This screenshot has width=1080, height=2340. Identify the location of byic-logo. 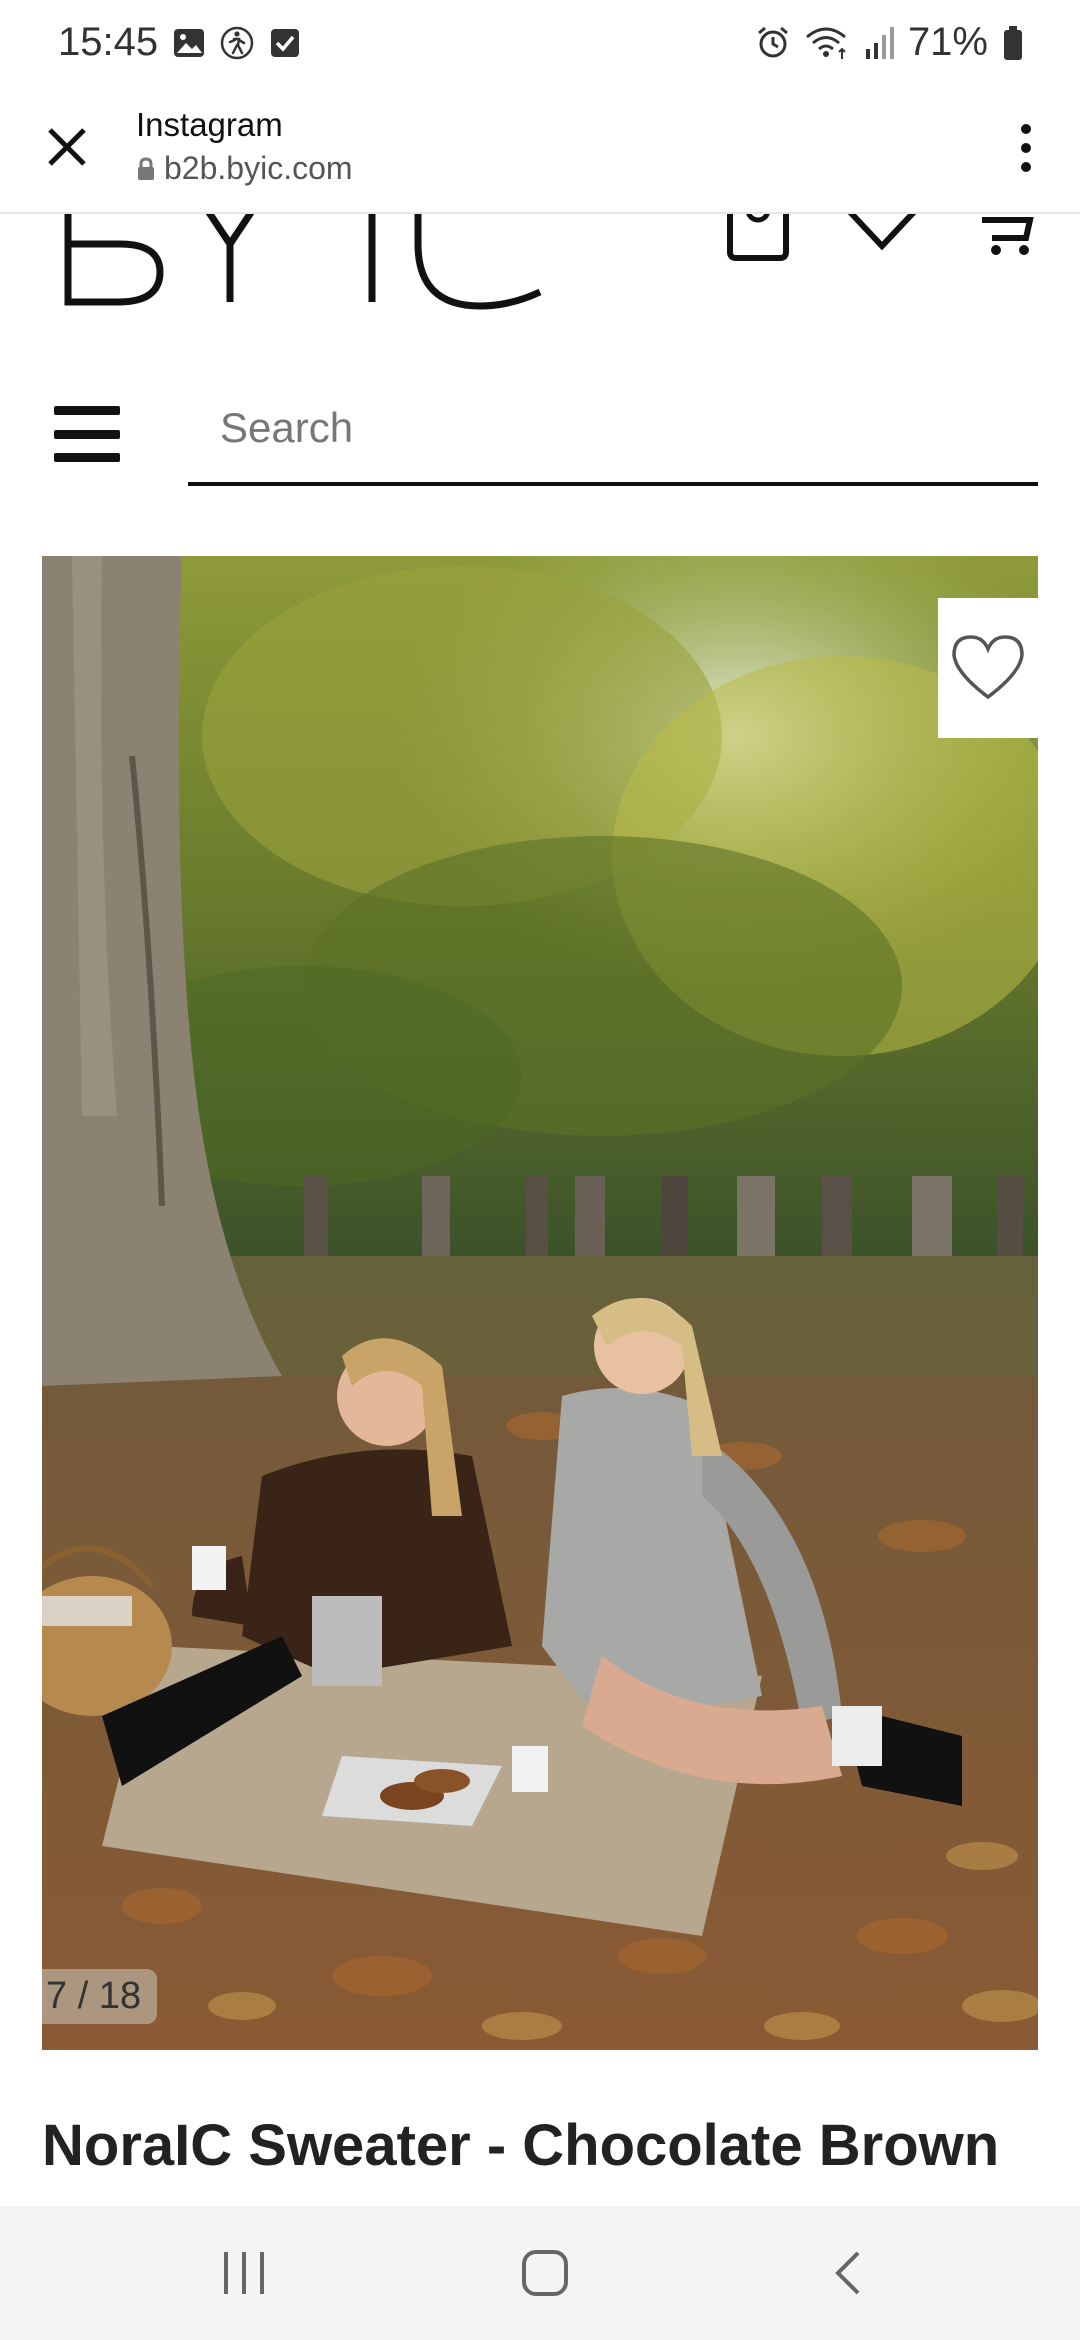
(320, 264).